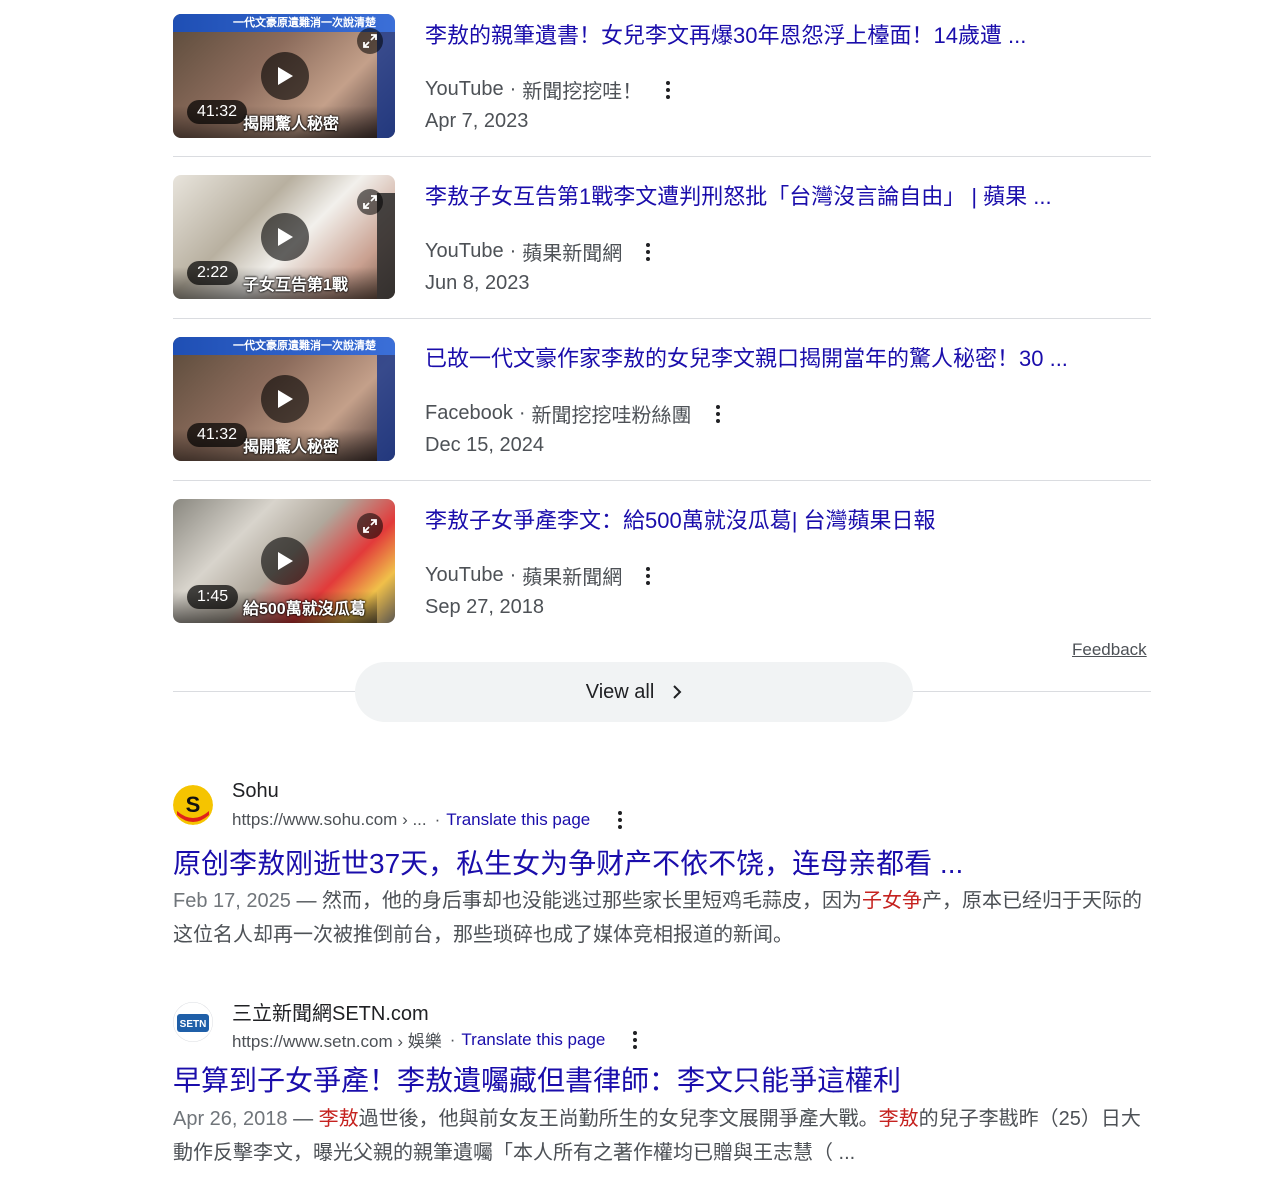  What do you see at coordinates (477, 283) in the screenshot?
I see `video-date: Jun 8, 2023` at bounding box center [477, 283].